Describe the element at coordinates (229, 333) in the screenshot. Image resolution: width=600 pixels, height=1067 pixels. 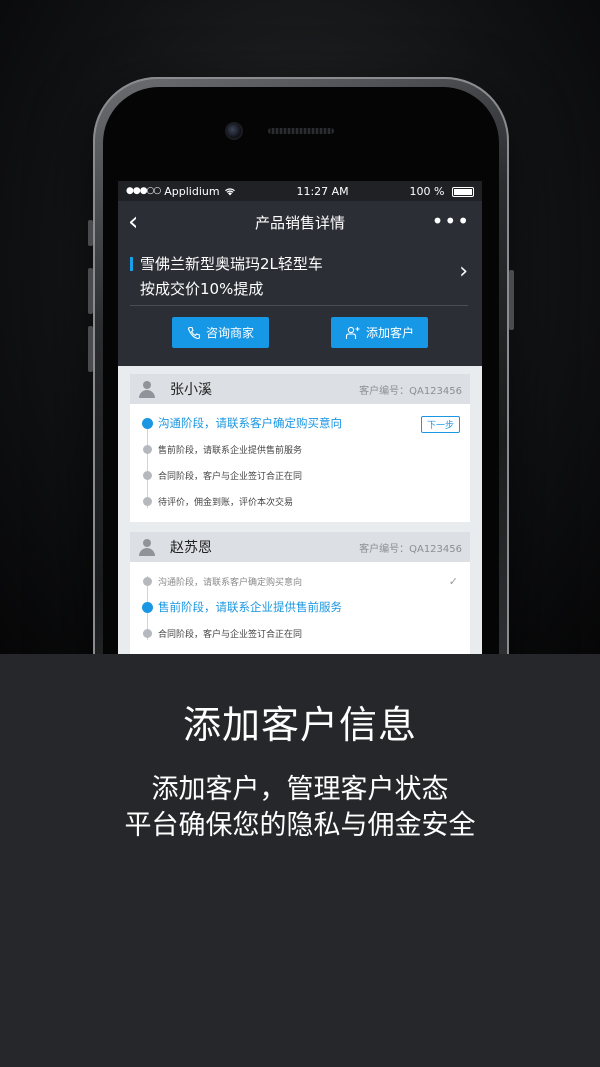
I see `consult-label: 咨询商家` at that location.